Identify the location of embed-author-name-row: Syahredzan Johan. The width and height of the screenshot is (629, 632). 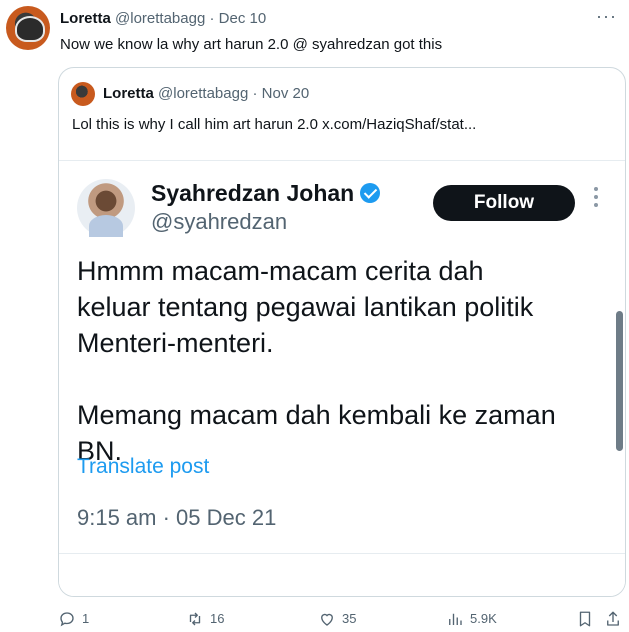
(266, 193).